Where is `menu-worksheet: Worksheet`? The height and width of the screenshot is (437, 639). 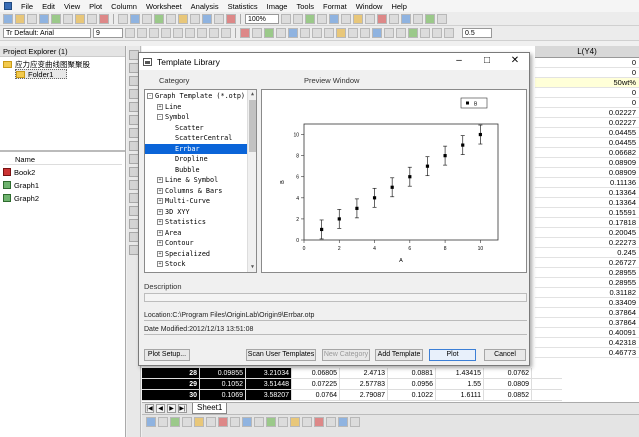
menu-worksheet: Worksheet is located at coordinates (164, 6).